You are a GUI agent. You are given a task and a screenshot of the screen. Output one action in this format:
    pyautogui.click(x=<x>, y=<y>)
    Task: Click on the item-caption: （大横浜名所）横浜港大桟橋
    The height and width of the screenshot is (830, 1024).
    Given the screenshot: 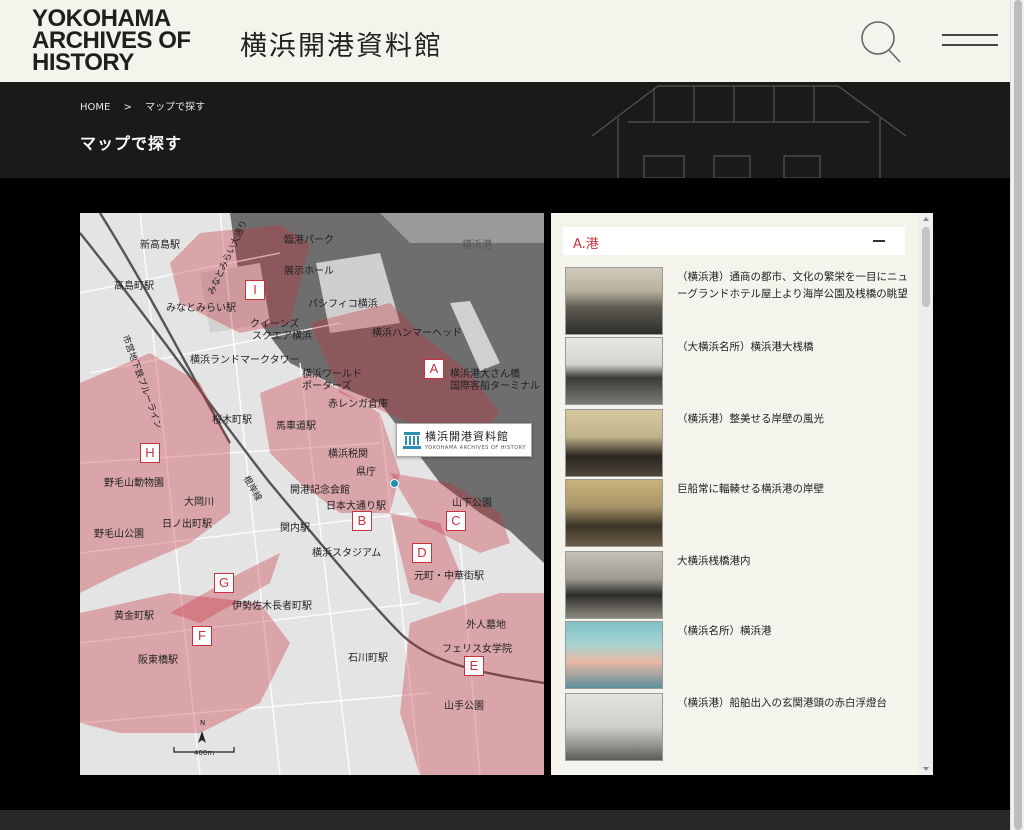 What is the action you would take?
    pyautogui.click(x=745, y=347)
    